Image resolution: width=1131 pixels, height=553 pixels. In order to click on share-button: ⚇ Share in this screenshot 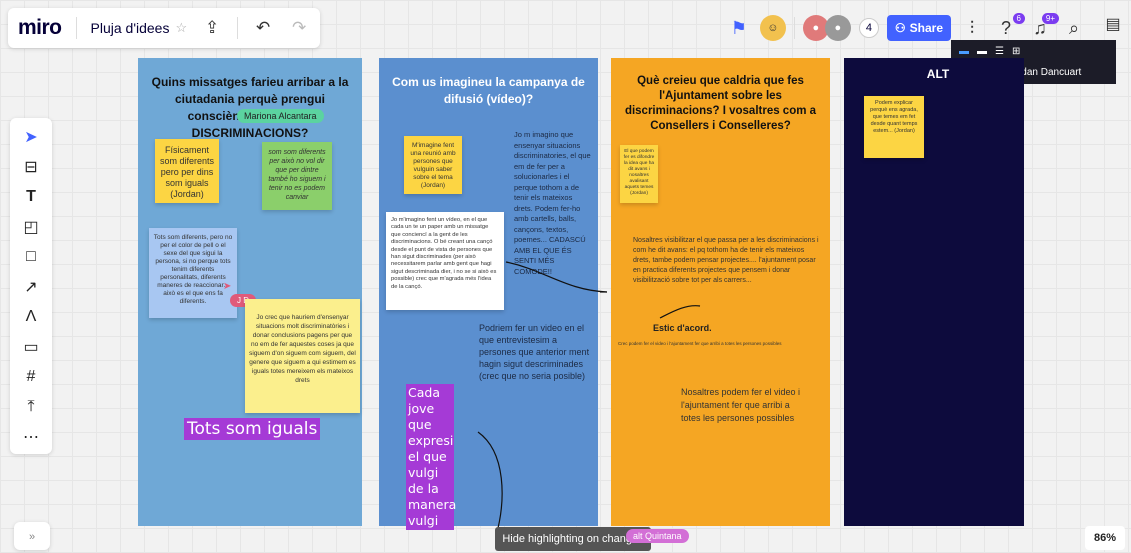, I will do `click(918, 28)`.